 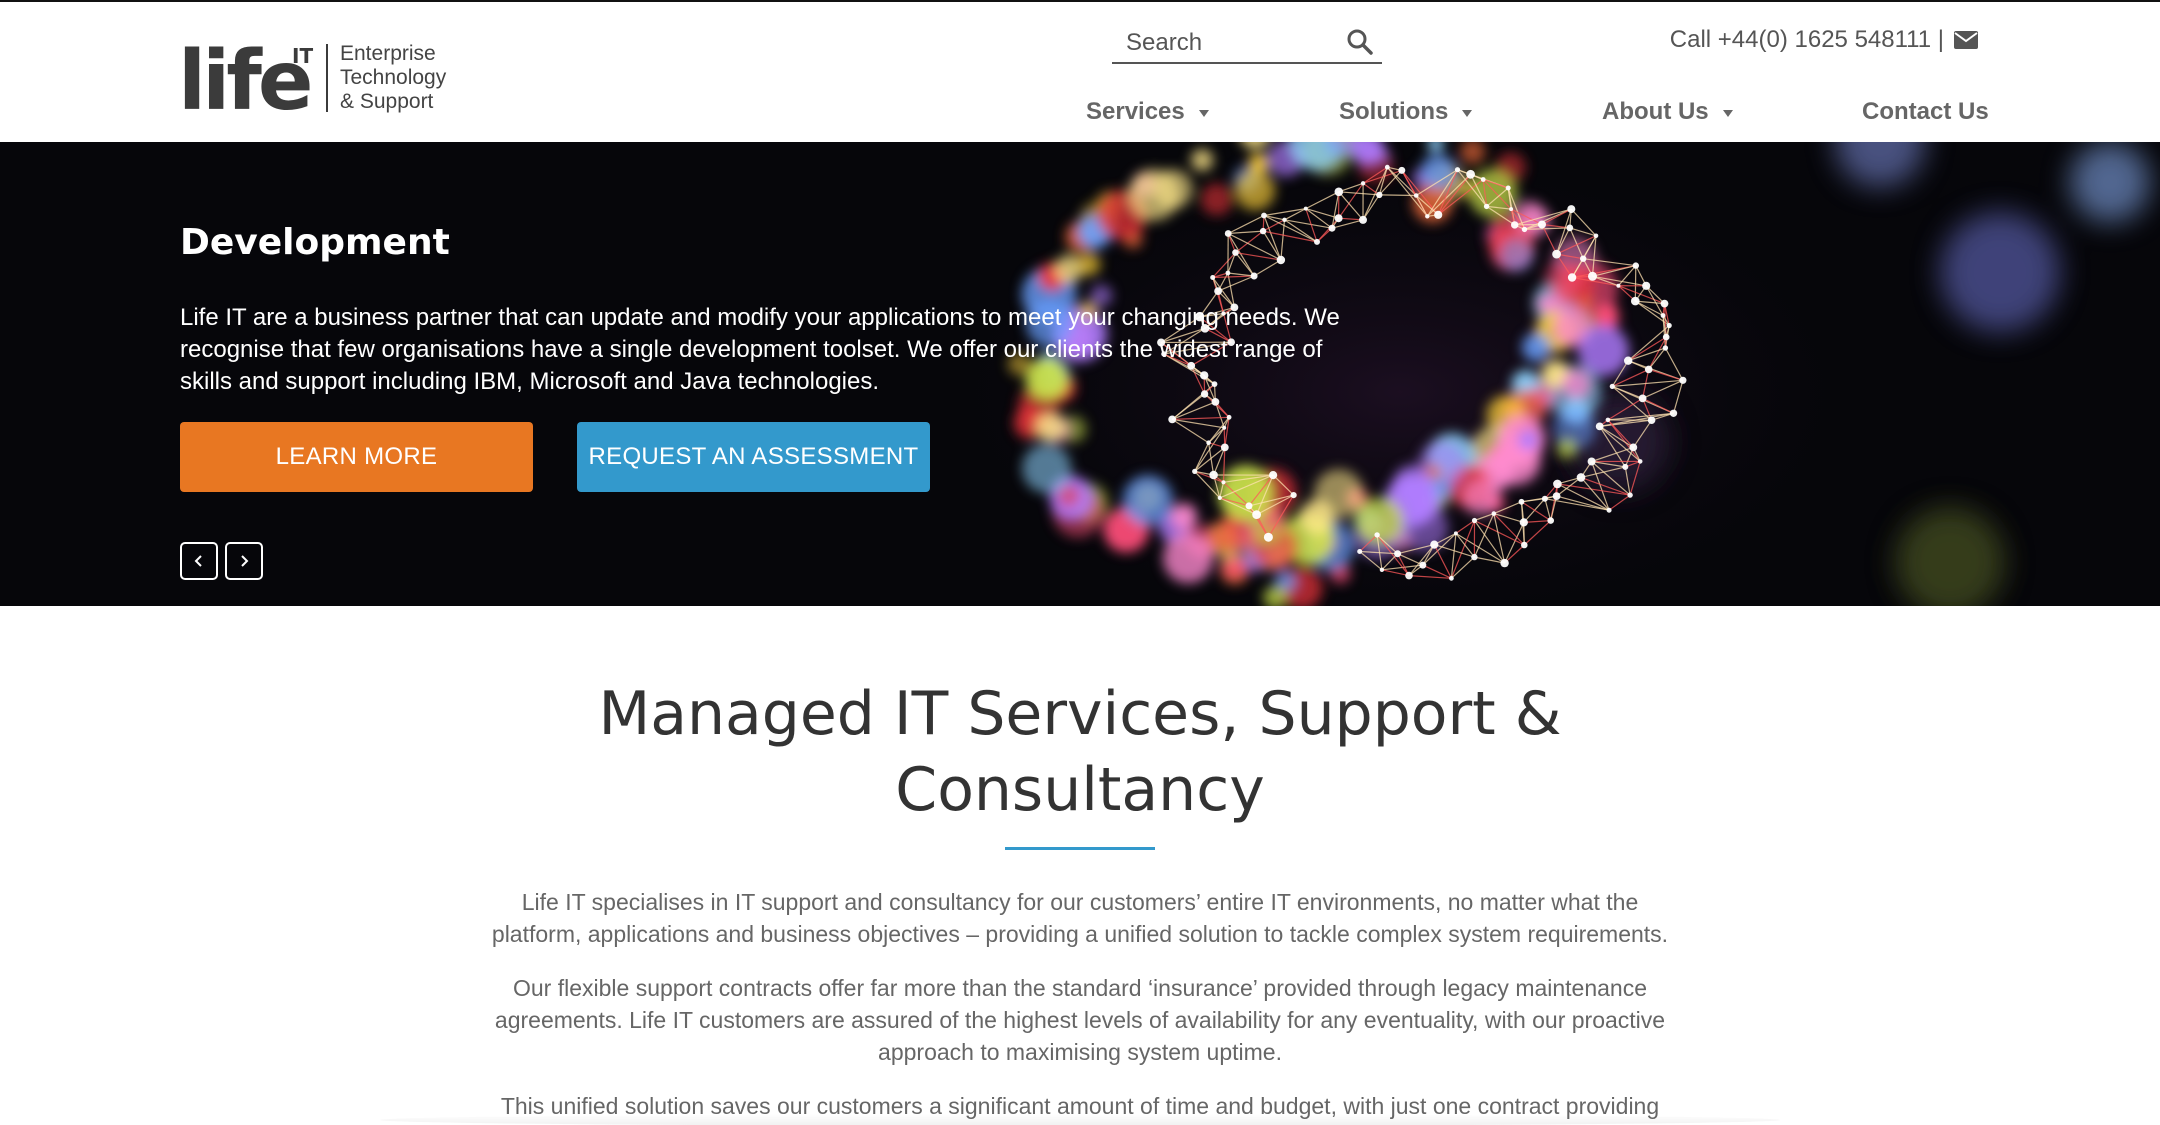 What do you see at coordinates (246, 81) in the screenshot?
I see `logo-wordmark: life` at bounding box center [246, 81].